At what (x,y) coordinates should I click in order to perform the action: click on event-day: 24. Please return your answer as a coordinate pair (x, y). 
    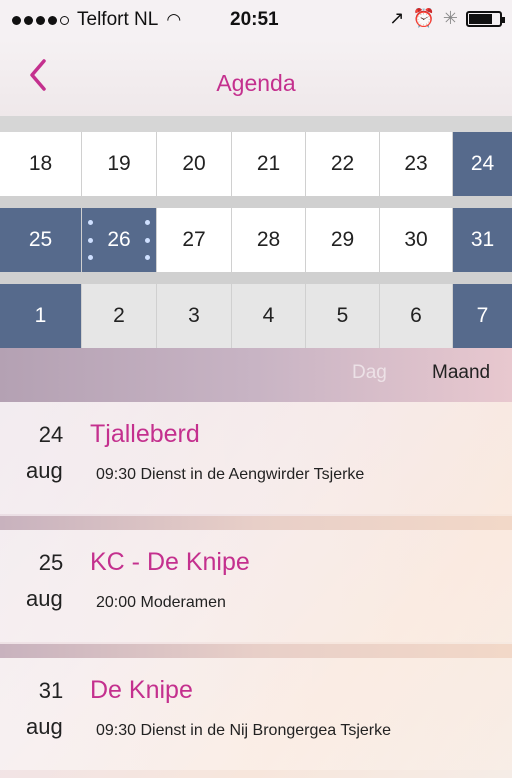
    Looking at the image, I should click on (51, 434).